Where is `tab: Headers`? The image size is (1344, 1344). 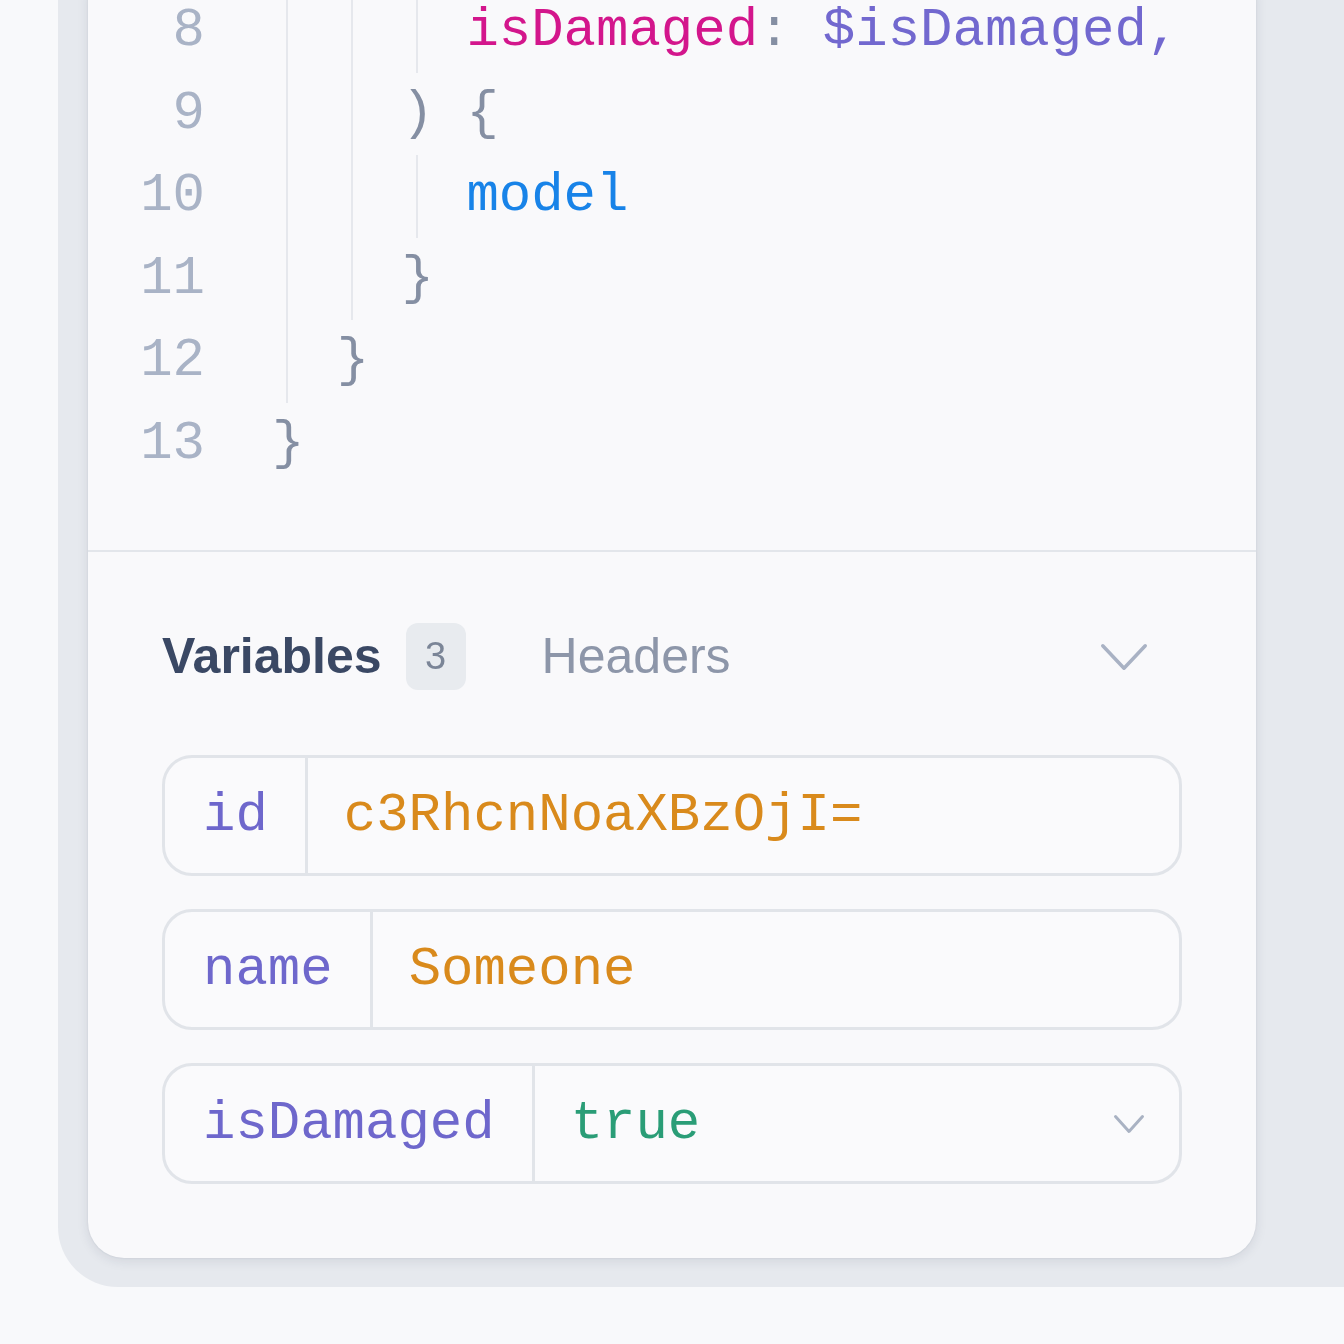 tab: Headers is located at coordinates (636, 656).